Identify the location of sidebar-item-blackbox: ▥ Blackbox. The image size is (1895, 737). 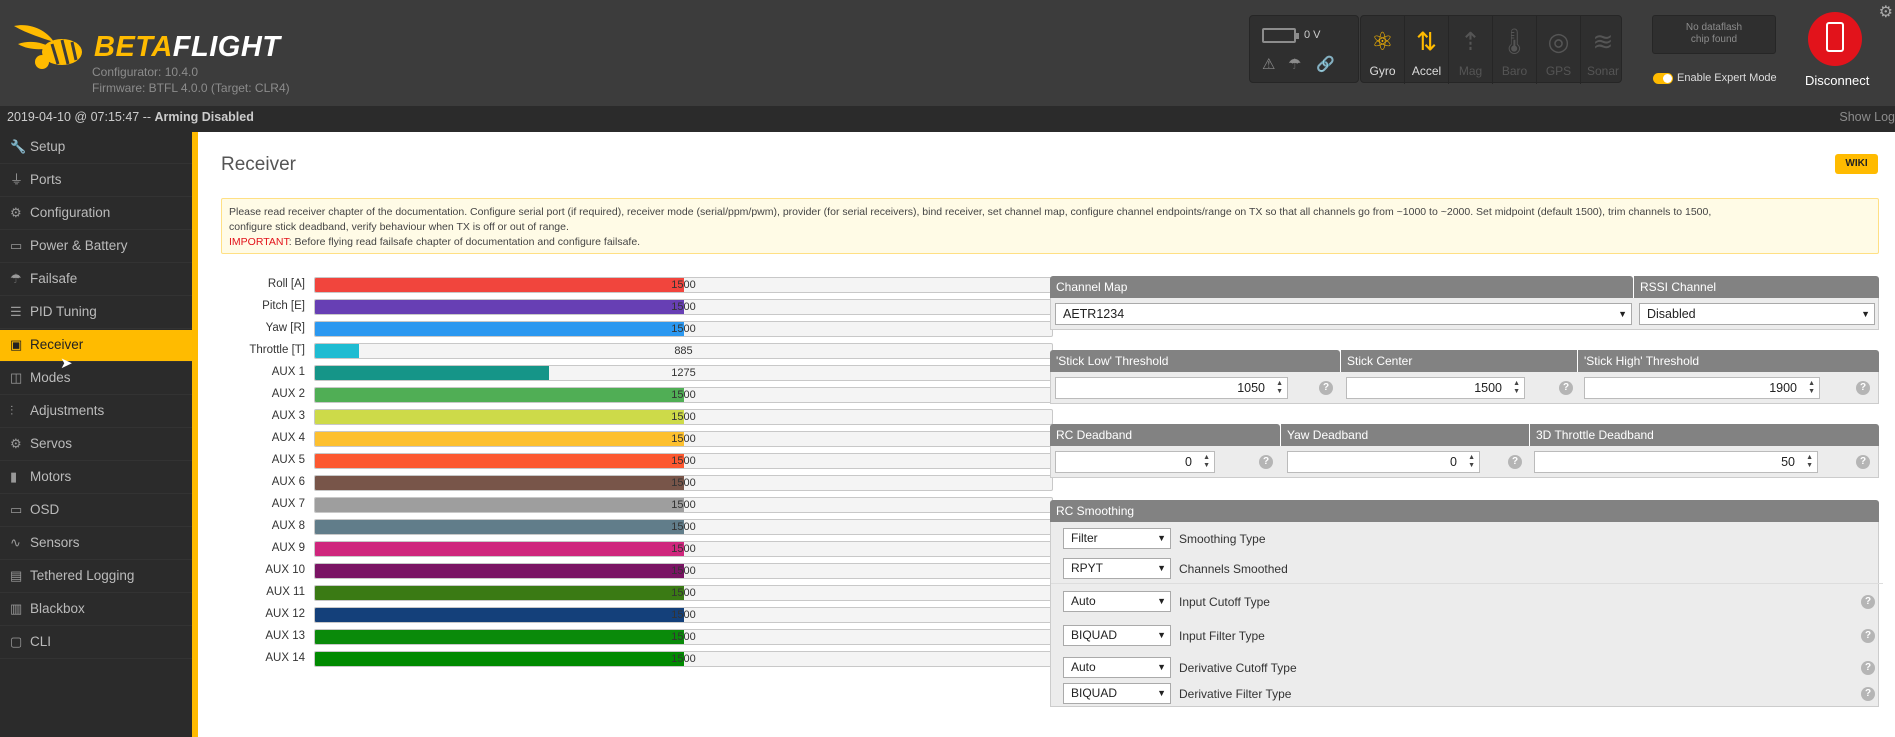
(96, 610).